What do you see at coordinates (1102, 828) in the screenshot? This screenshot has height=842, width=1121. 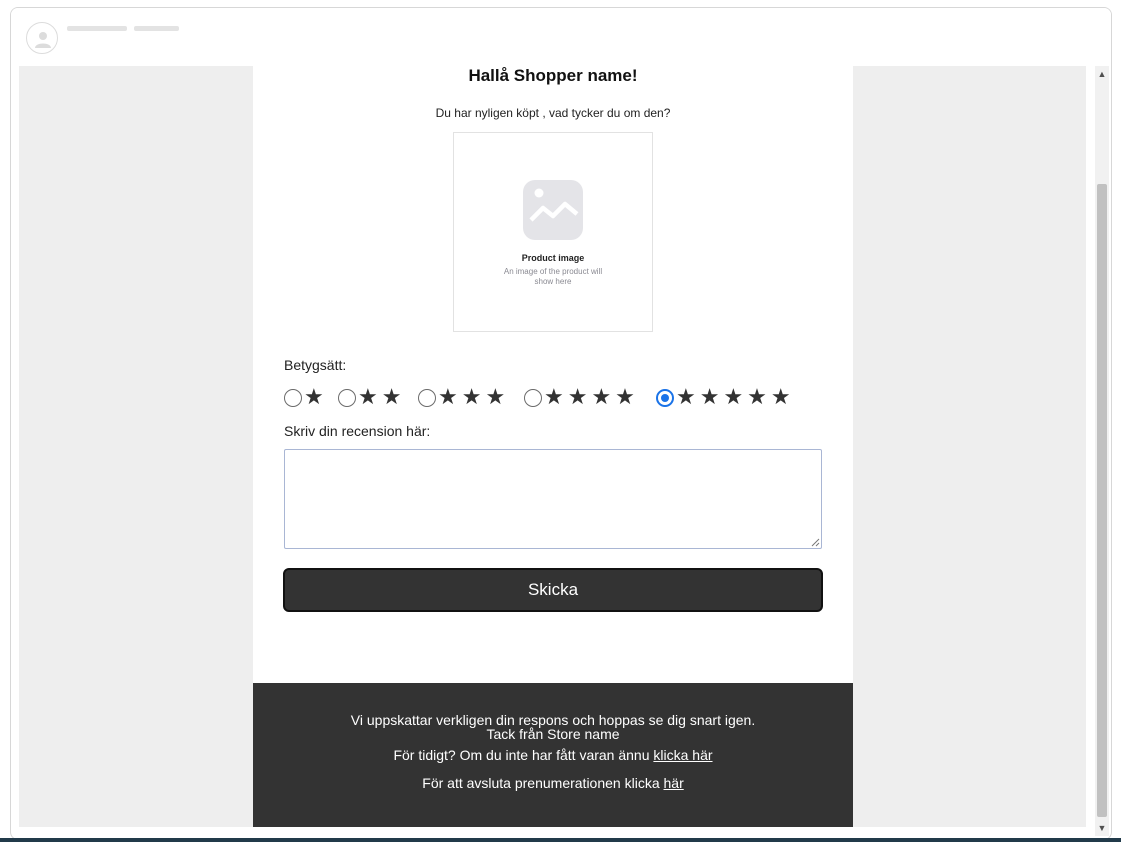 I see `scroll-down-icon: ▼` at bounding box center [1102, 828].